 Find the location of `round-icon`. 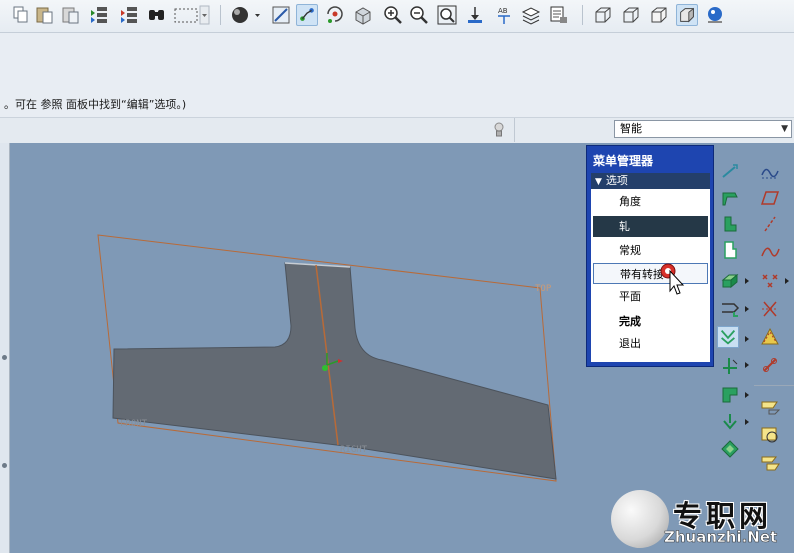

round-icon is located at coordinates (770, 337).